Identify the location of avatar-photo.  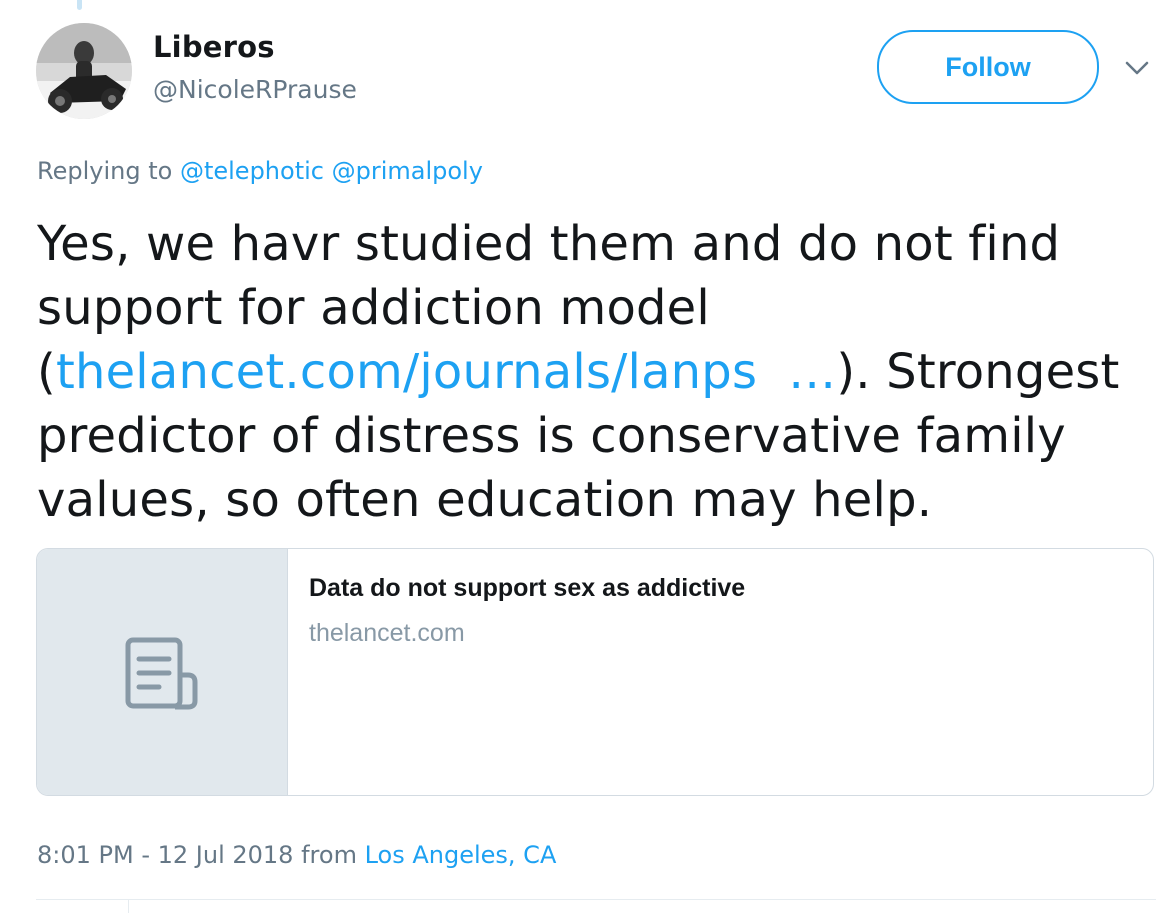
(84, 71).